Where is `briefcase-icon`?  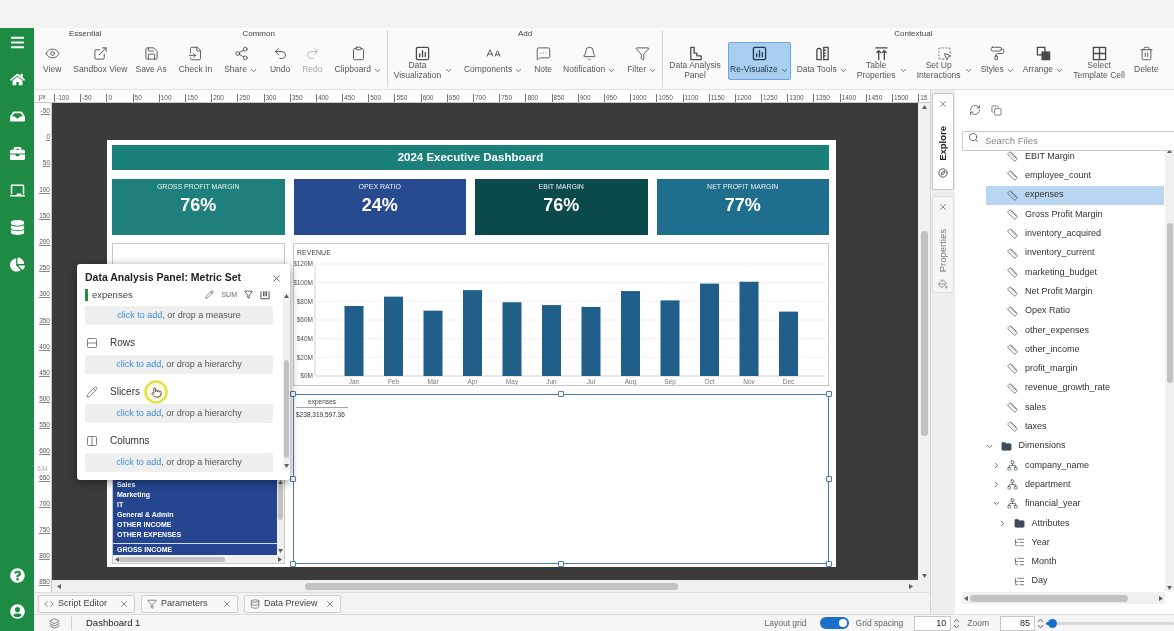
briefcase-icon is located at coordinates (17, 153).